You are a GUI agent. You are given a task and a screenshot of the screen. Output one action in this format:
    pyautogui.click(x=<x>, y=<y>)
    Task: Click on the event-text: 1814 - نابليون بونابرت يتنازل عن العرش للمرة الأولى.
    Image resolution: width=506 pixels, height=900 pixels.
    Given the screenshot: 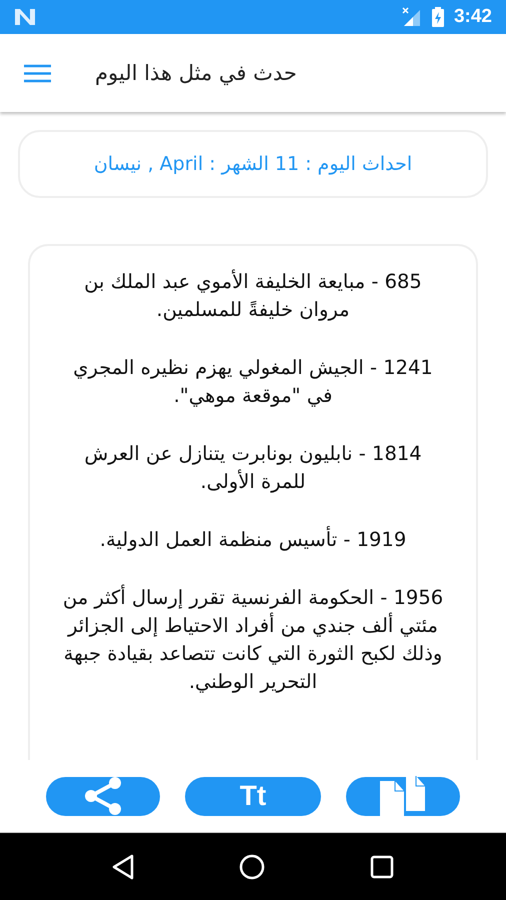 What is the action you would take?
    pyautogui.click(x=253, y=468)
    